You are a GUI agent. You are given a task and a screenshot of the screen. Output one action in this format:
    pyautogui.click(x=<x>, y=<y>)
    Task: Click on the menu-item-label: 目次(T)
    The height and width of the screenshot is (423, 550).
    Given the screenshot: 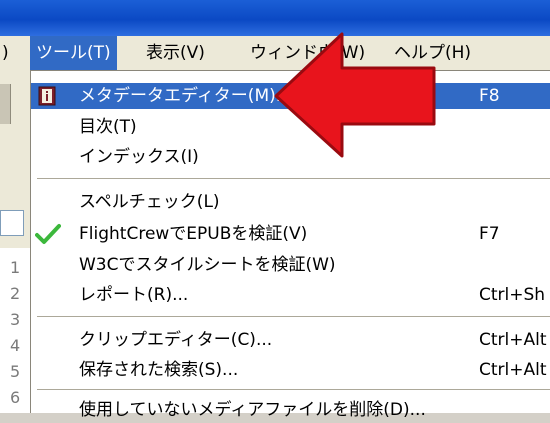 What is the action you would take?
    pyautogui.click(x=108, y=127)
    